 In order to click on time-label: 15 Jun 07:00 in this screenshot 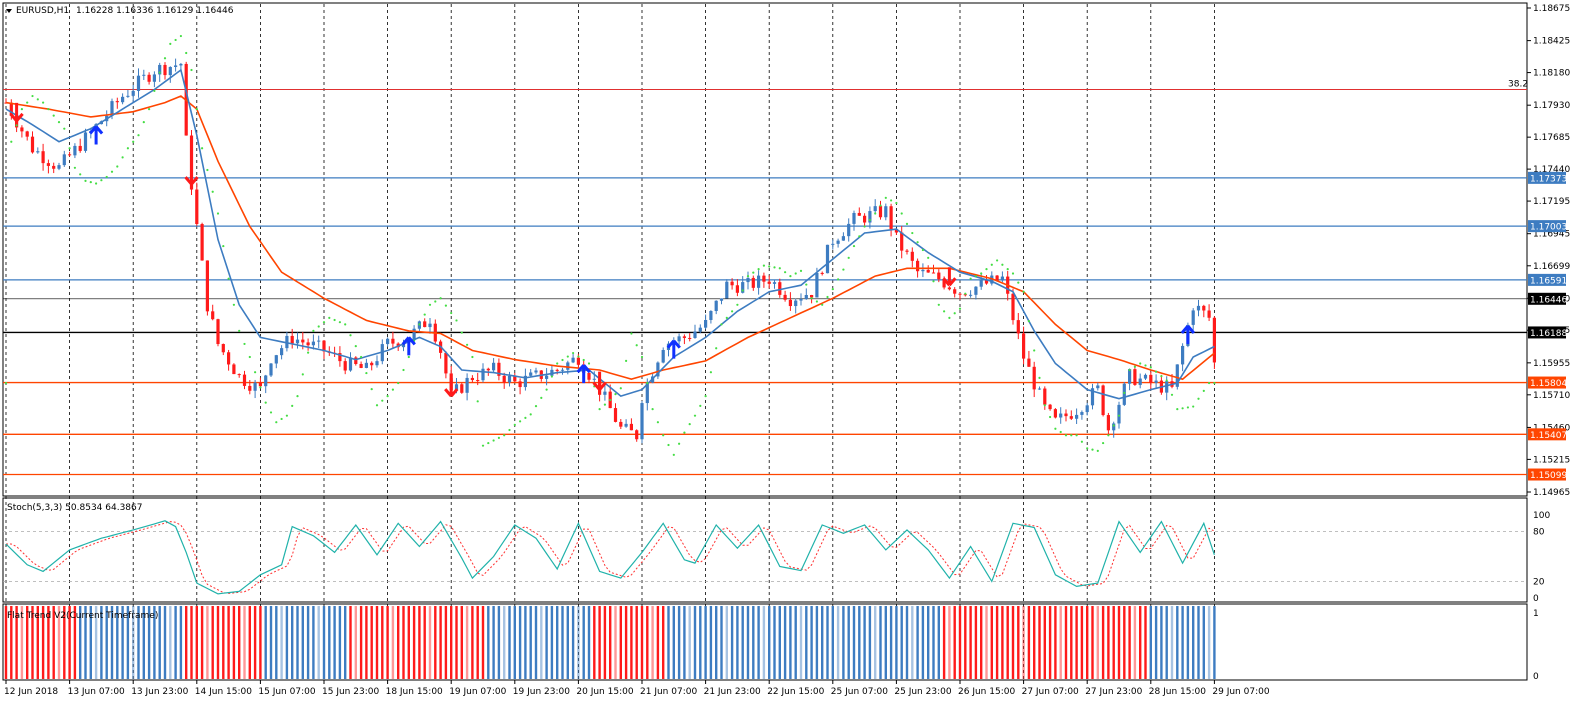, I will do `click(286, 692)`.